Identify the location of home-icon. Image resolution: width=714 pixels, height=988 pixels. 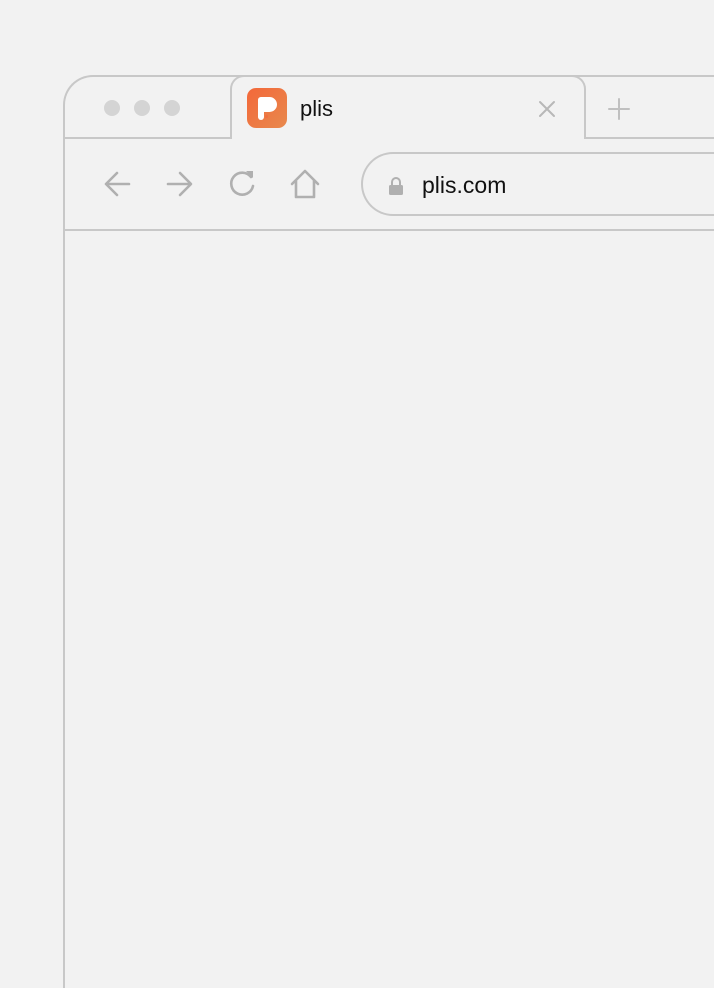
(305, 184).